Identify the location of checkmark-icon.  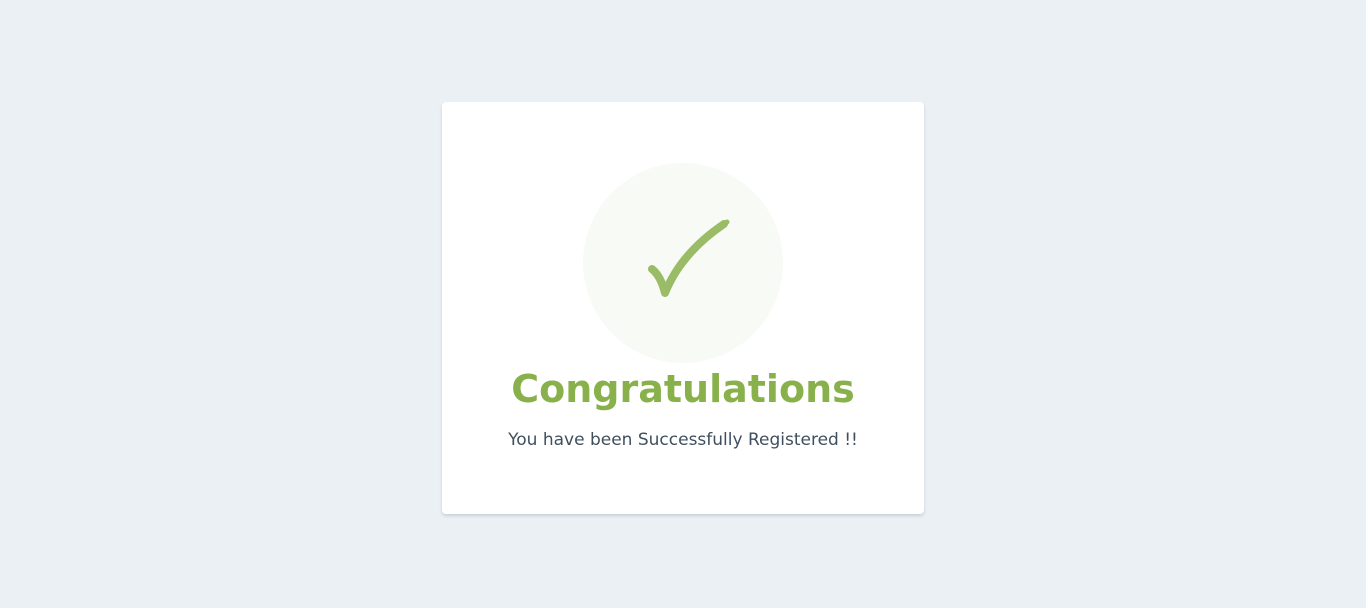
(689, 258).